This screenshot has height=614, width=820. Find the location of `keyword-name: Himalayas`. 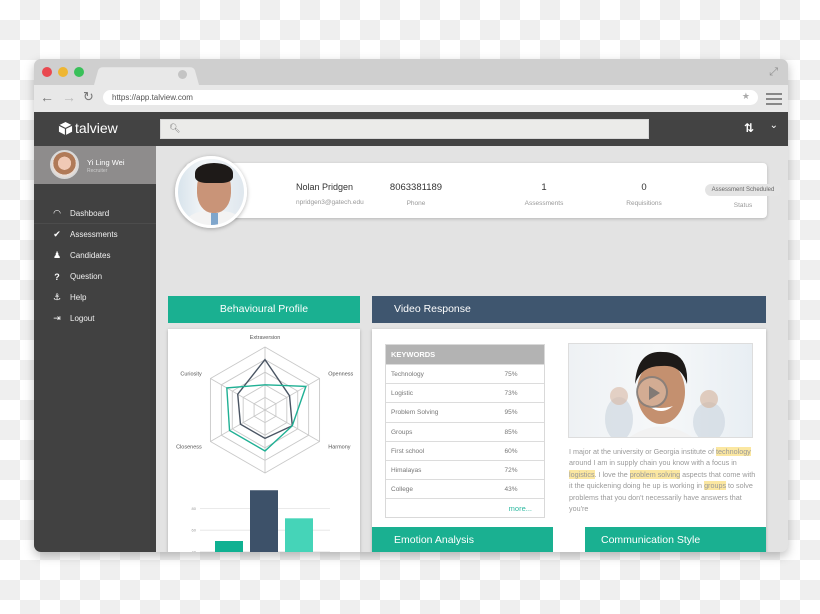

keyword-name: Himalayas is located at coordinates (406, 470).